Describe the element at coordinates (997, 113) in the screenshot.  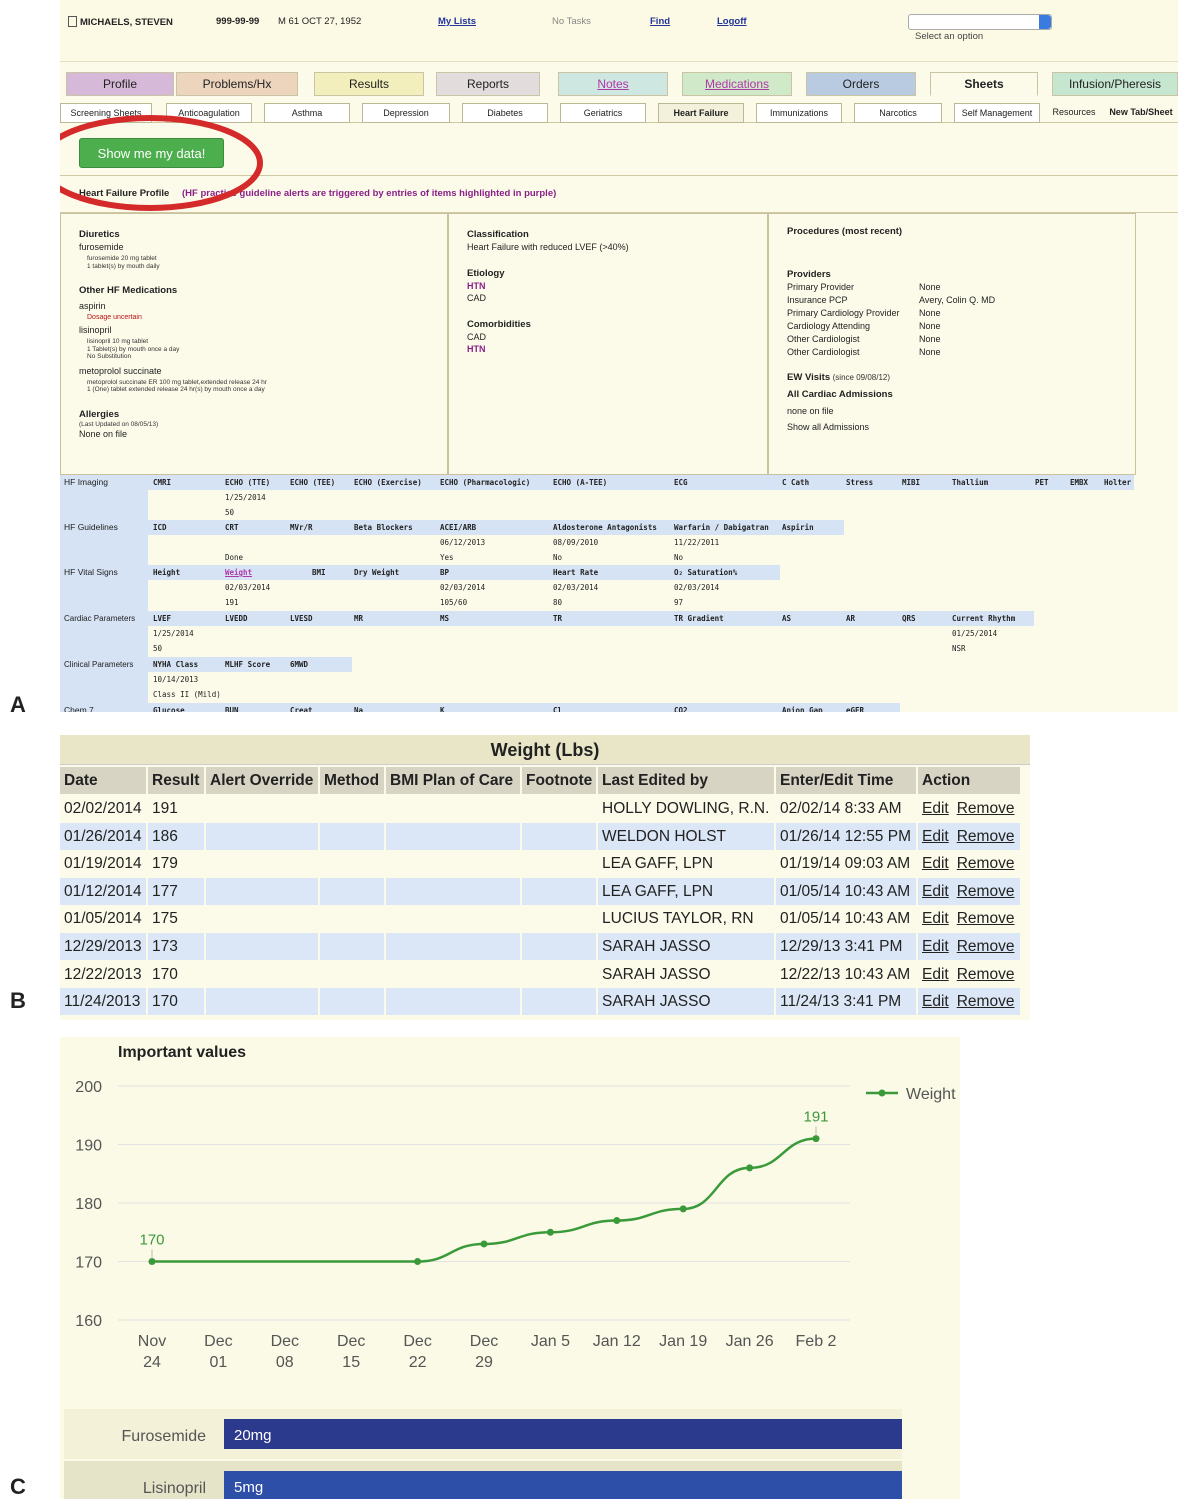
I see `subtab-self-management: Self Management` at that location.